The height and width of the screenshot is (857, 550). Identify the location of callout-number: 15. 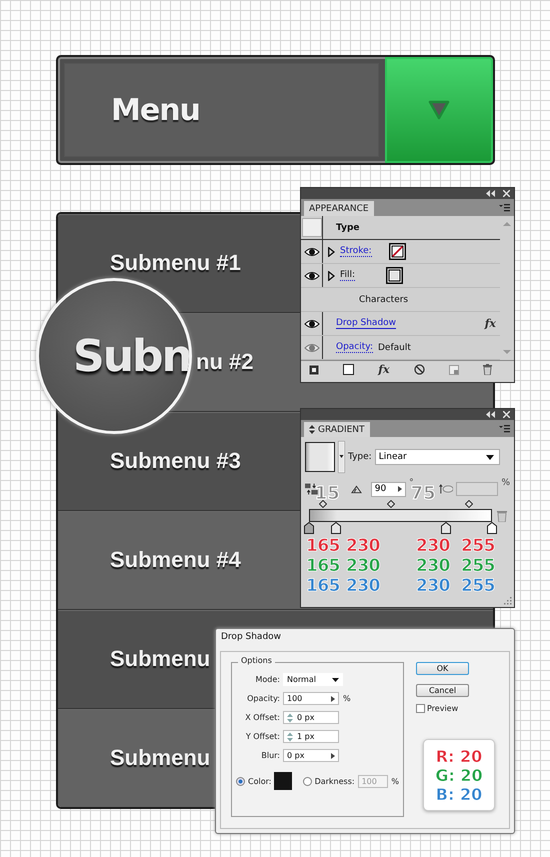
(327, 493).